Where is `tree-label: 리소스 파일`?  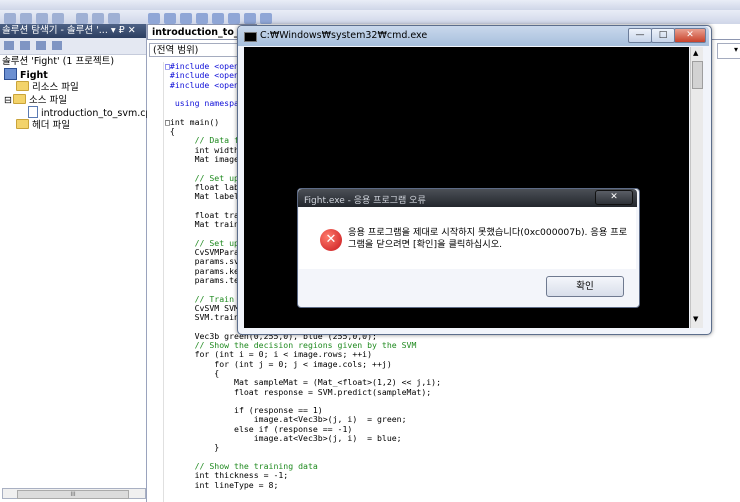 tree-label: 리소스 파일 is located at coordinates (55, 87).